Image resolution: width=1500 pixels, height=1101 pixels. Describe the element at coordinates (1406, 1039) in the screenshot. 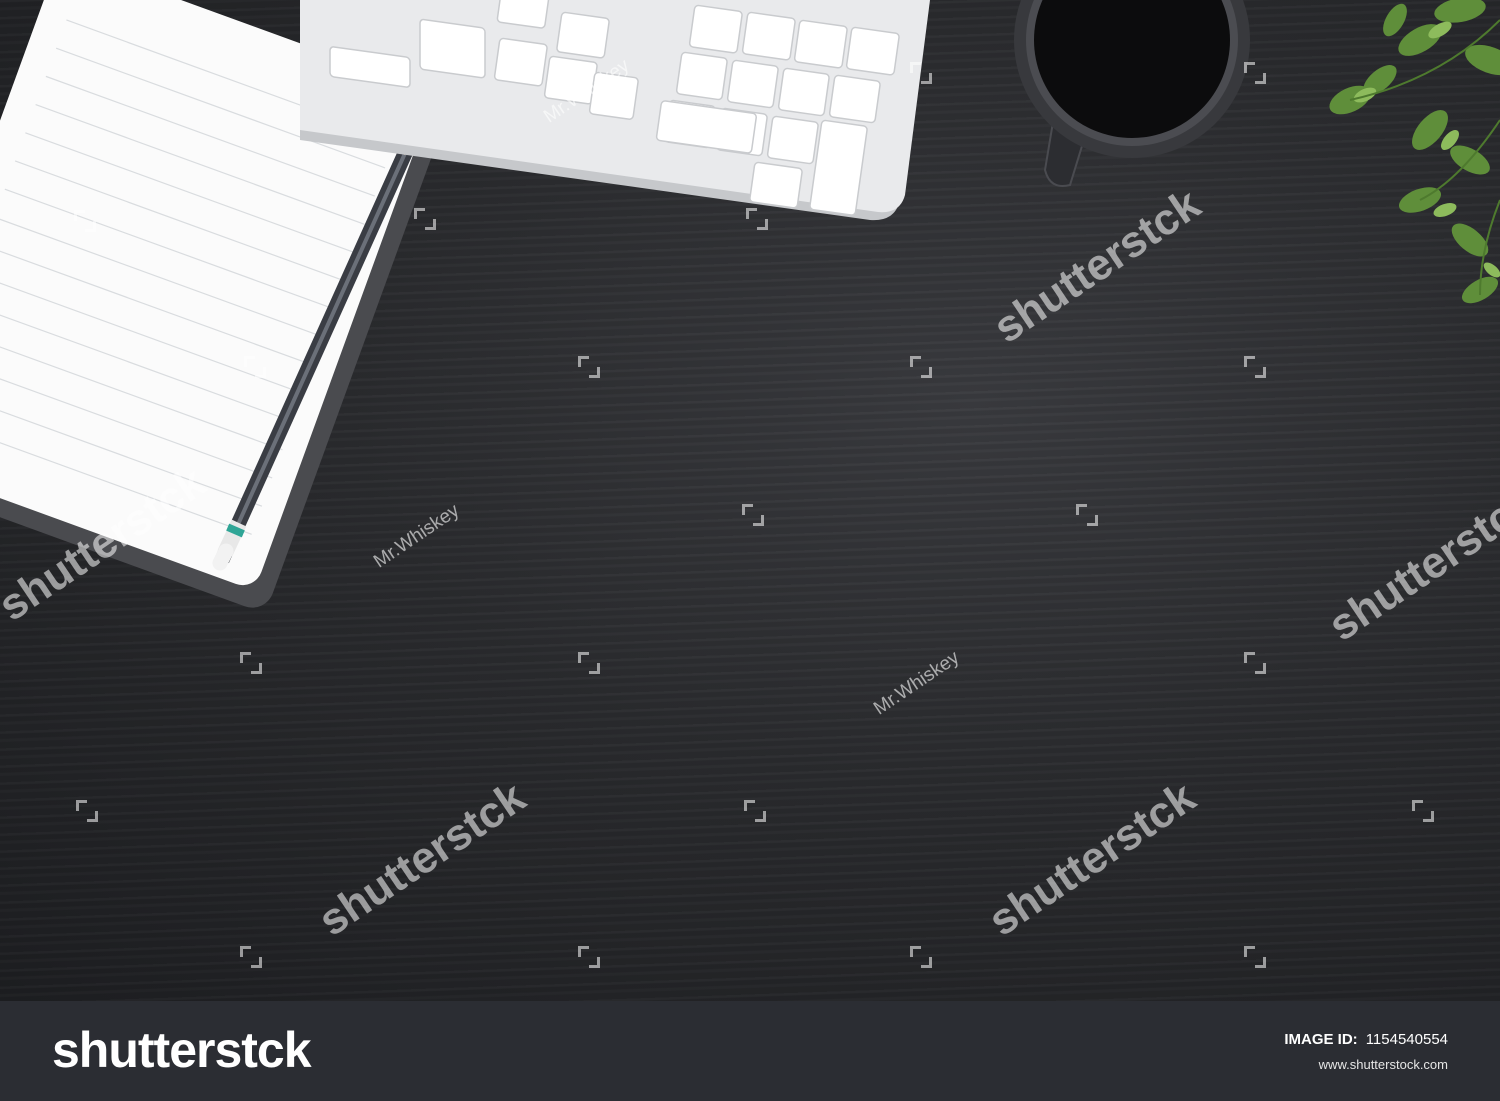

I see `image-id-value: 1154540554` at that location.